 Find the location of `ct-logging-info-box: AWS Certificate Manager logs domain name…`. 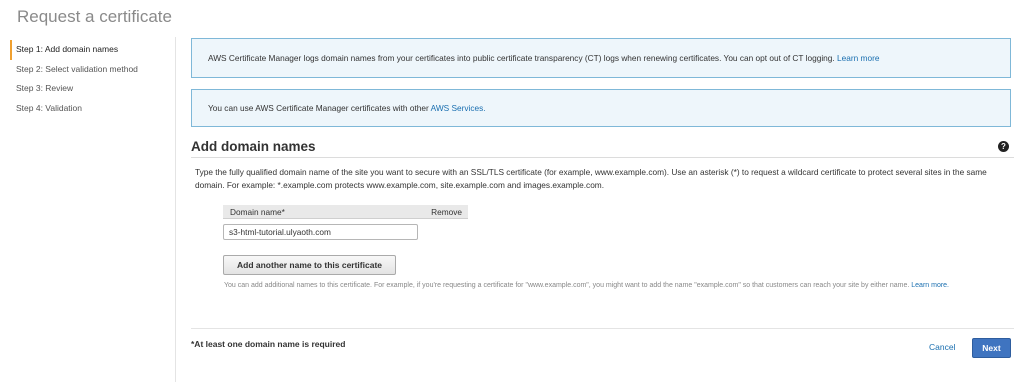

ct-logging-info-box: AWS Certificate Manager logs domain name… is located at coordinates (601, 58).